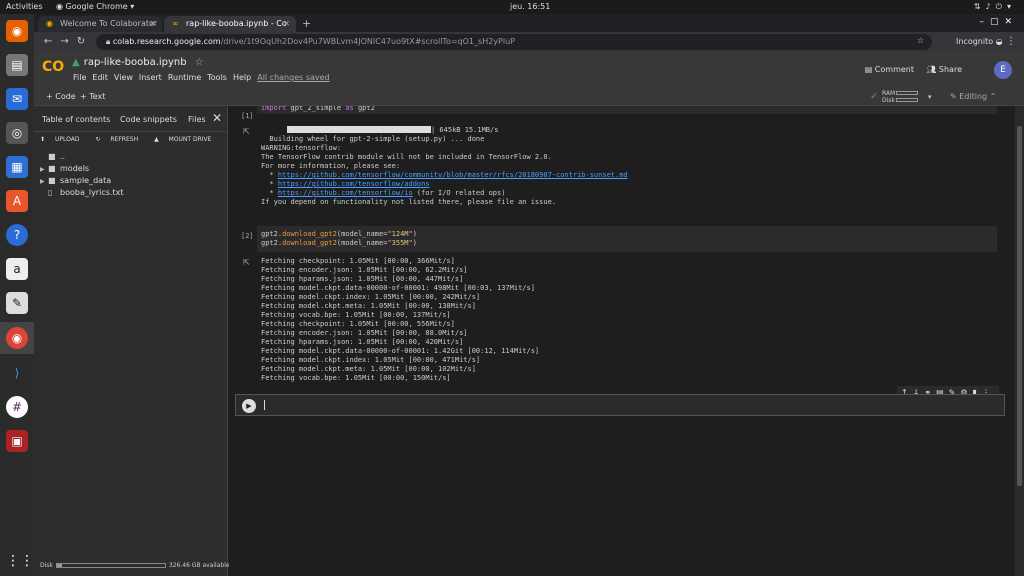 The width and height of the screenshot is (1024, 576). Describe the element at coordinates (79, 77) in the screenshot. I see `menu-file: File` at that location.